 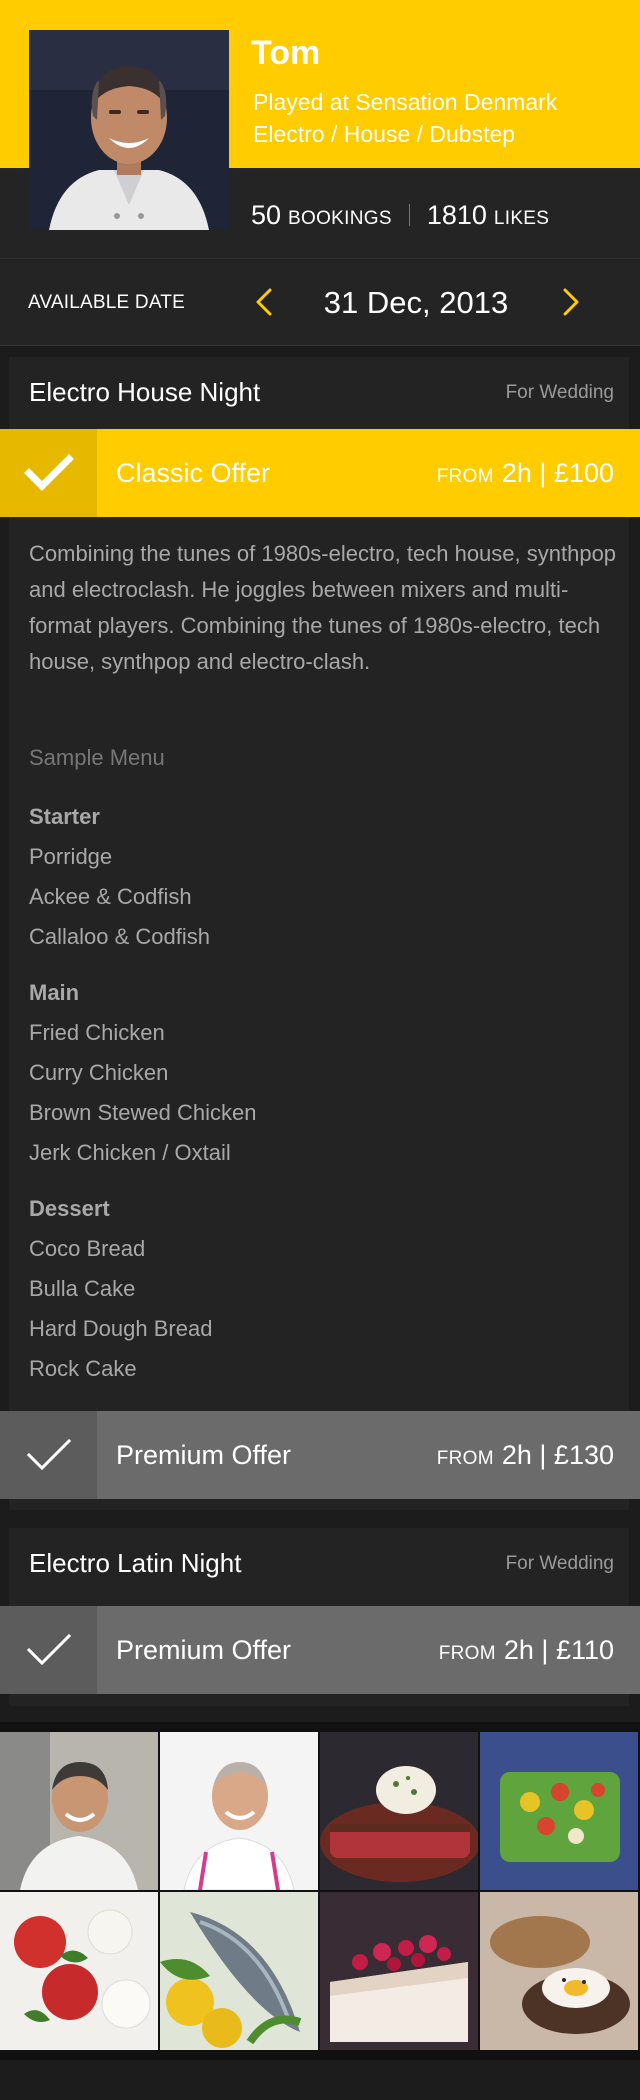 I want to click on menu-item: Fried Chicken, so click(x=97, y=1032).